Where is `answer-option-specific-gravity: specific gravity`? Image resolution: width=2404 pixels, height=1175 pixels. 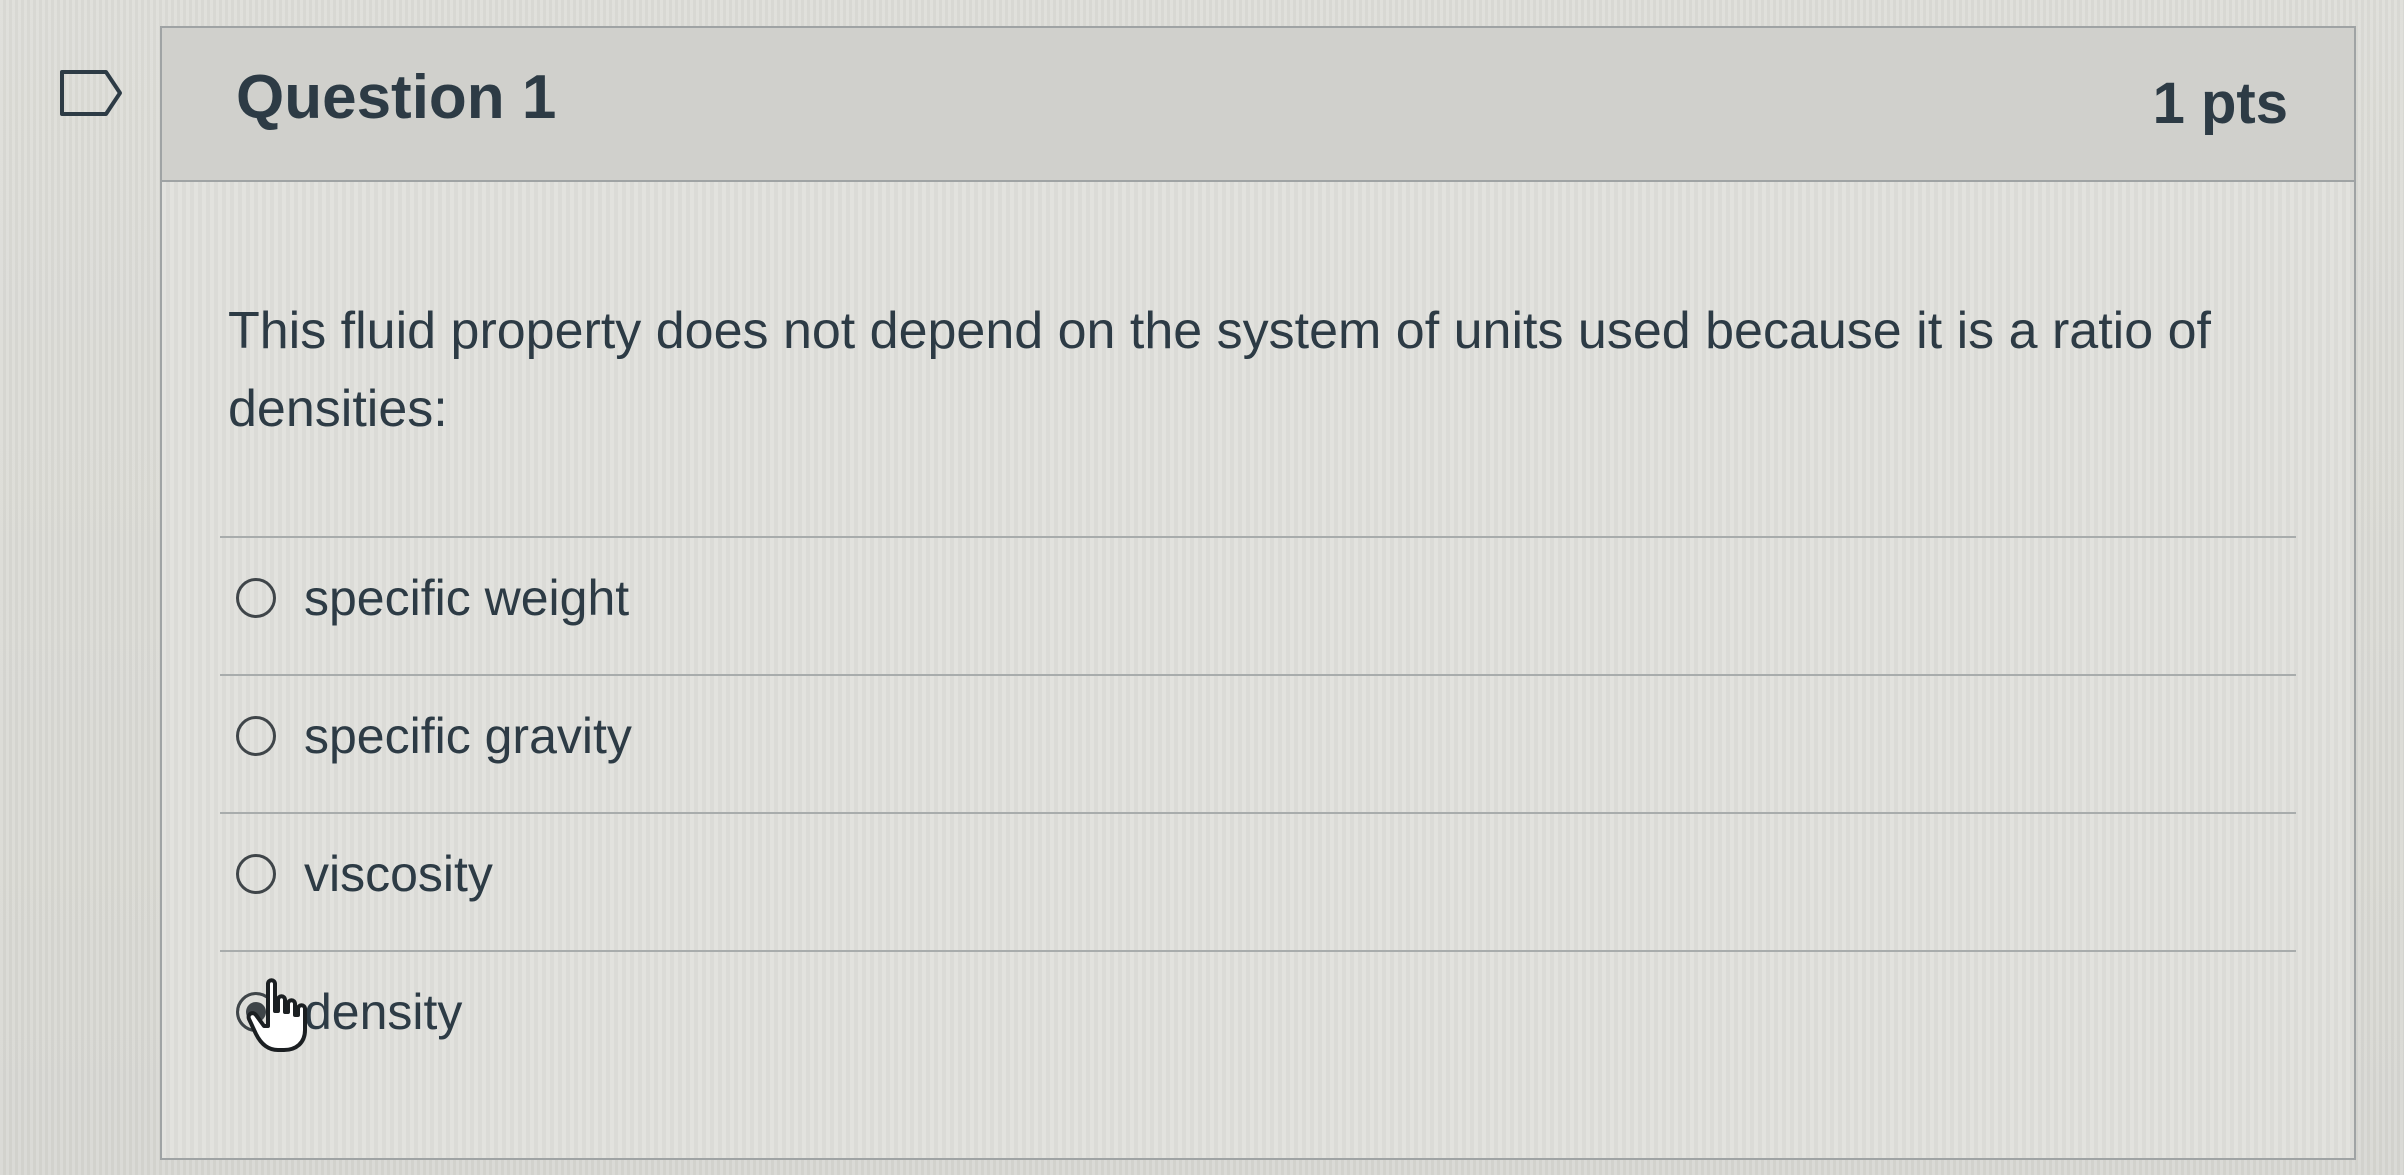 answer-option-specific-gravity: specific gravity is located at coordinates (434, 736).